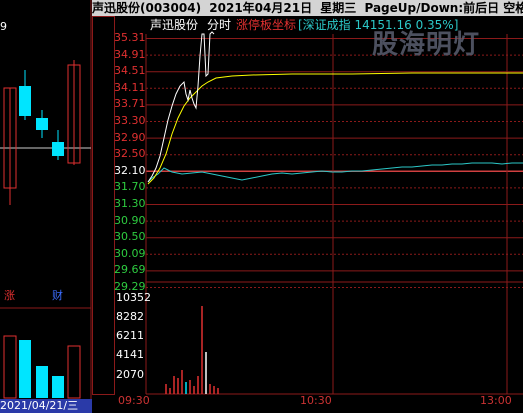  Describe the element at coordinates (130, 187) in the screenshot. I see `price-label-9: 31.70` at that location.